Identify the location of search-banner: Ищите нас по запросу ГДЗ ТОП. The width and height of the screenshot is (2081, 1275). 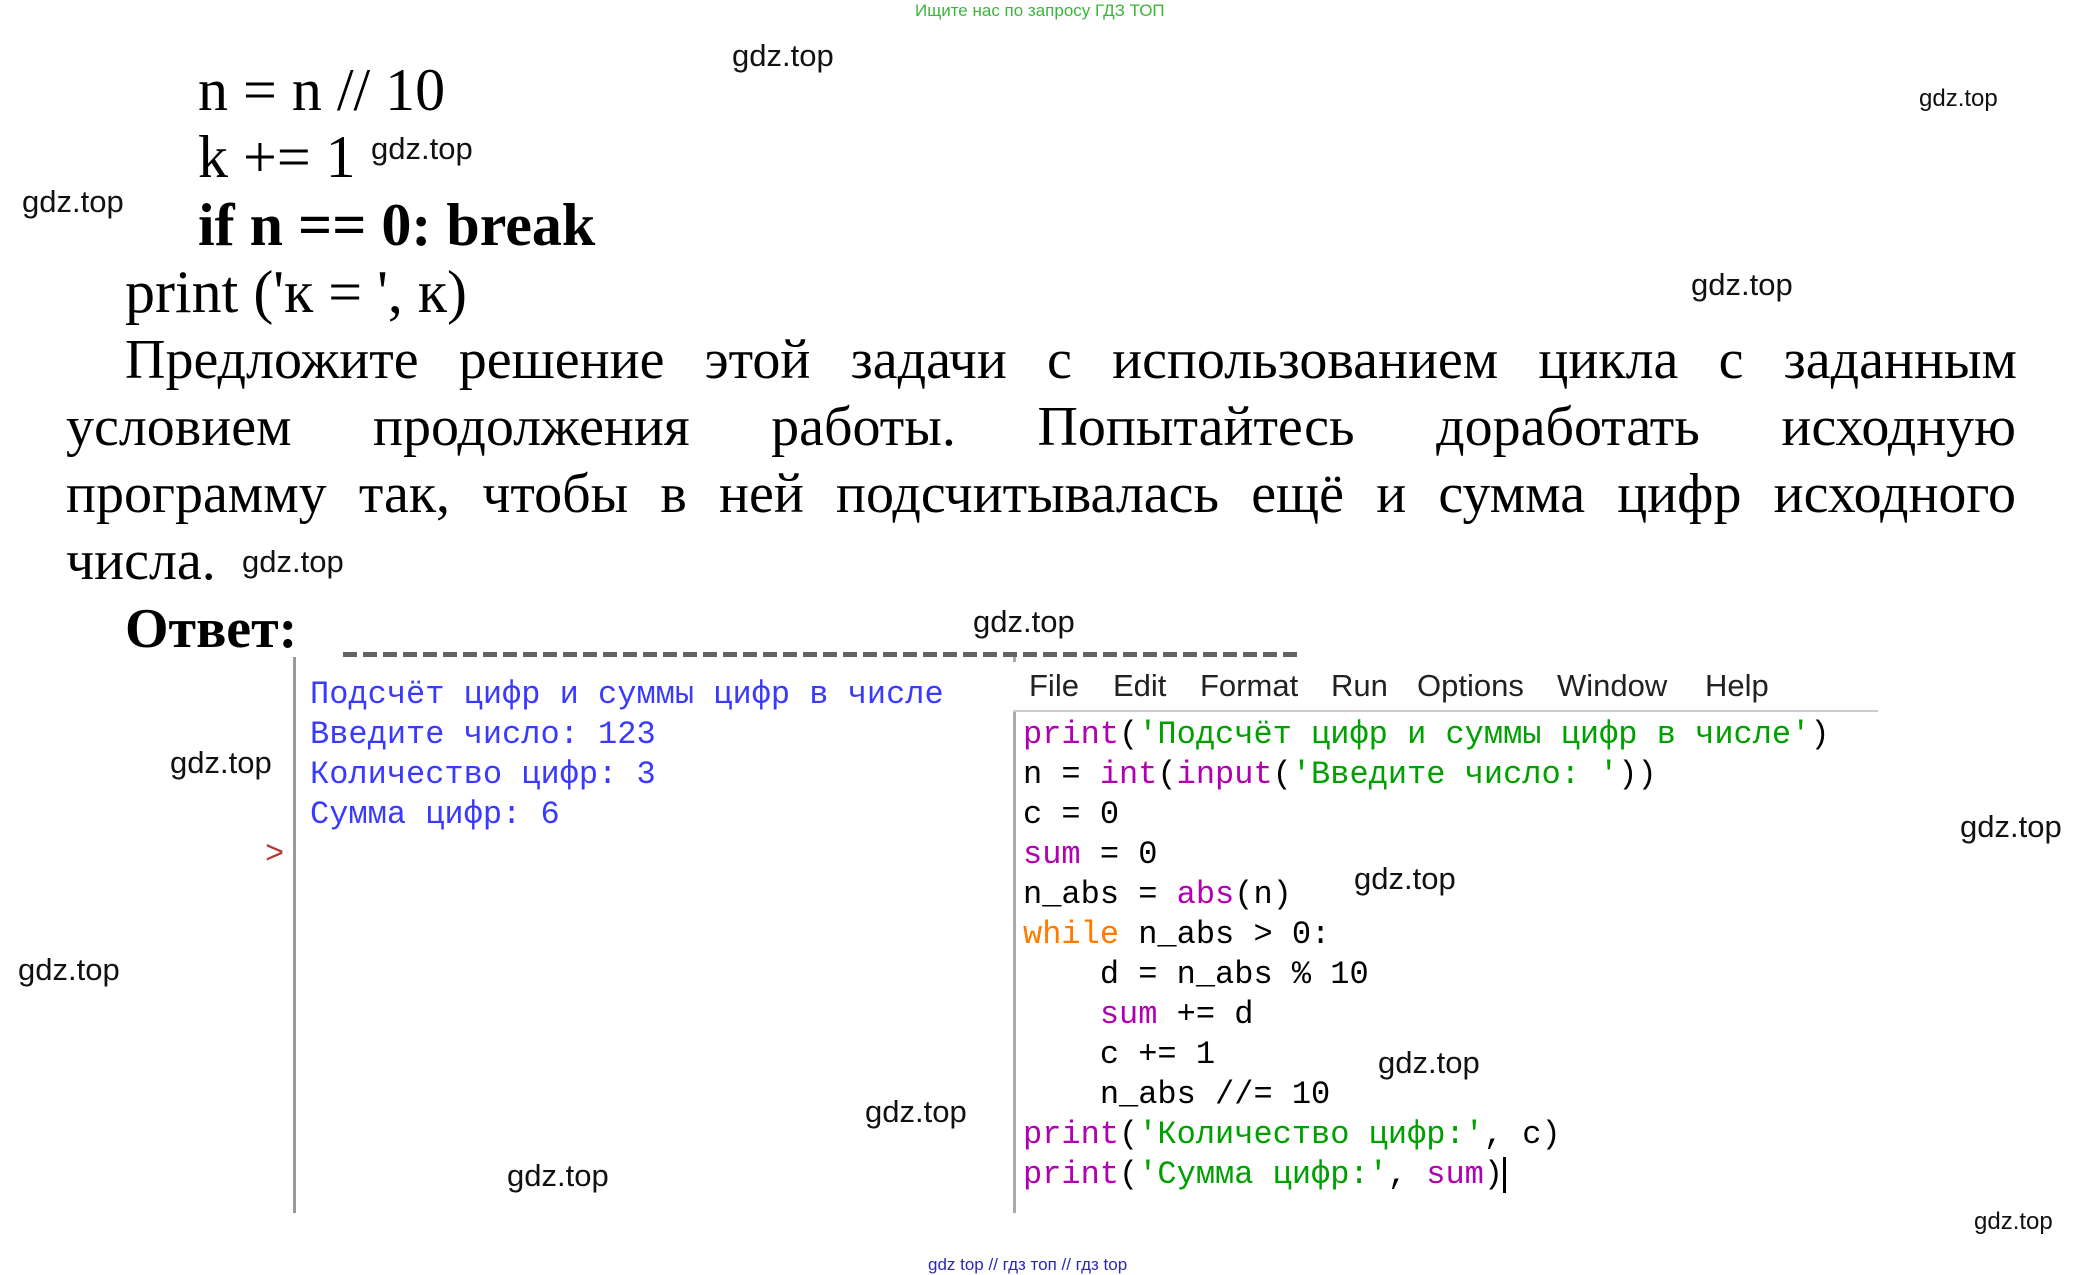
(1040, 10).